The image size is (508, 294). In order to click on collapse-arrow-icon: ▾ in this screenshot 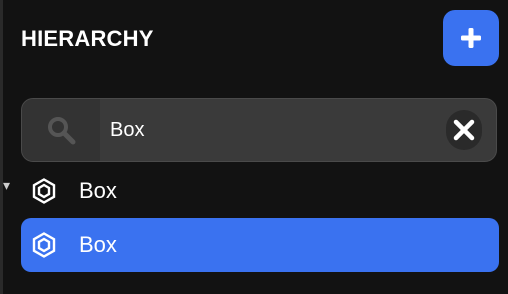, I will do `click(6, 185)`.